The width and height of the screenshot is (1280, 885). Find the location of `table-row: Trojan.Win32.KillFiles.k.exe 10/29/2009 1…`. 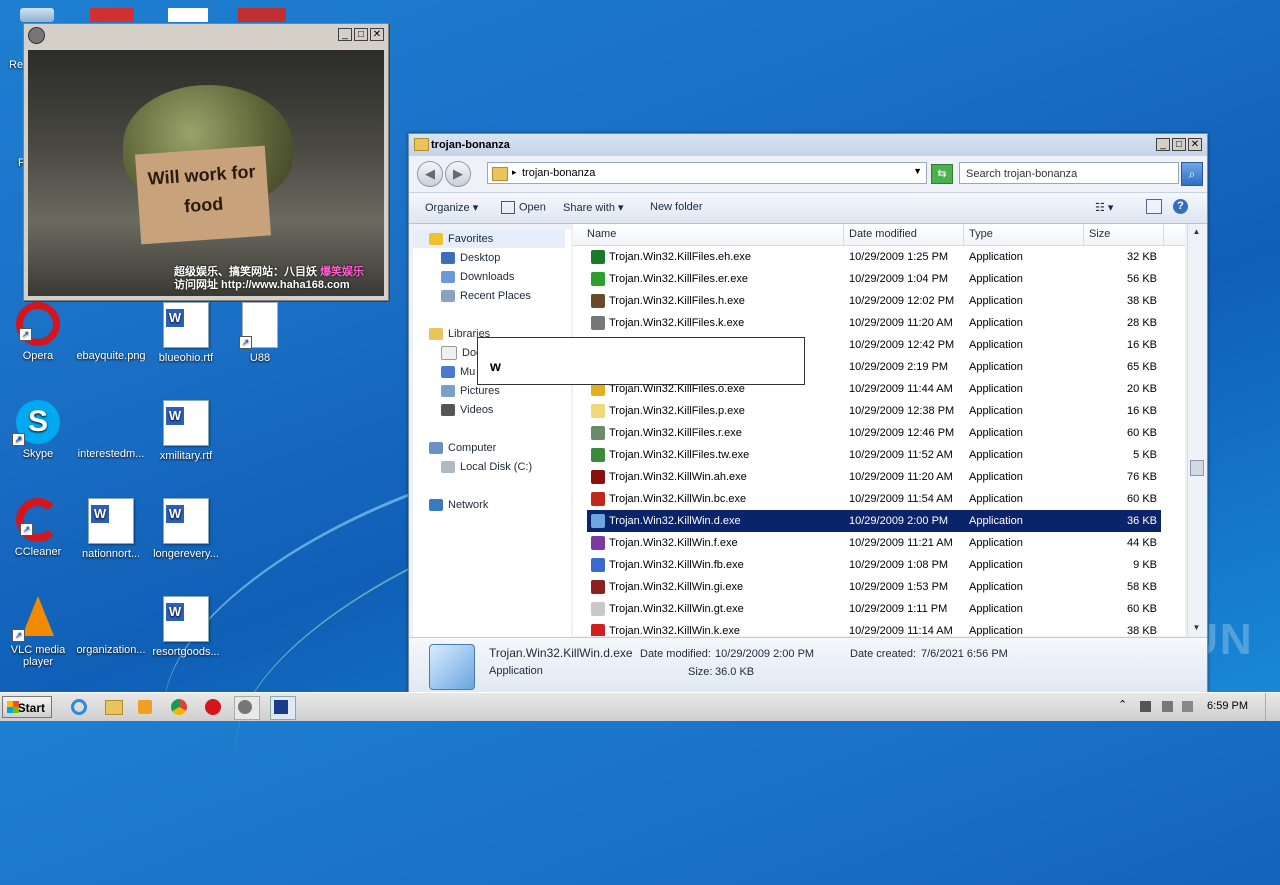

table-row: Trojan.Win32.KillFiles.k.exe 10/29/2009 1… is located at coordinates (874, 323).